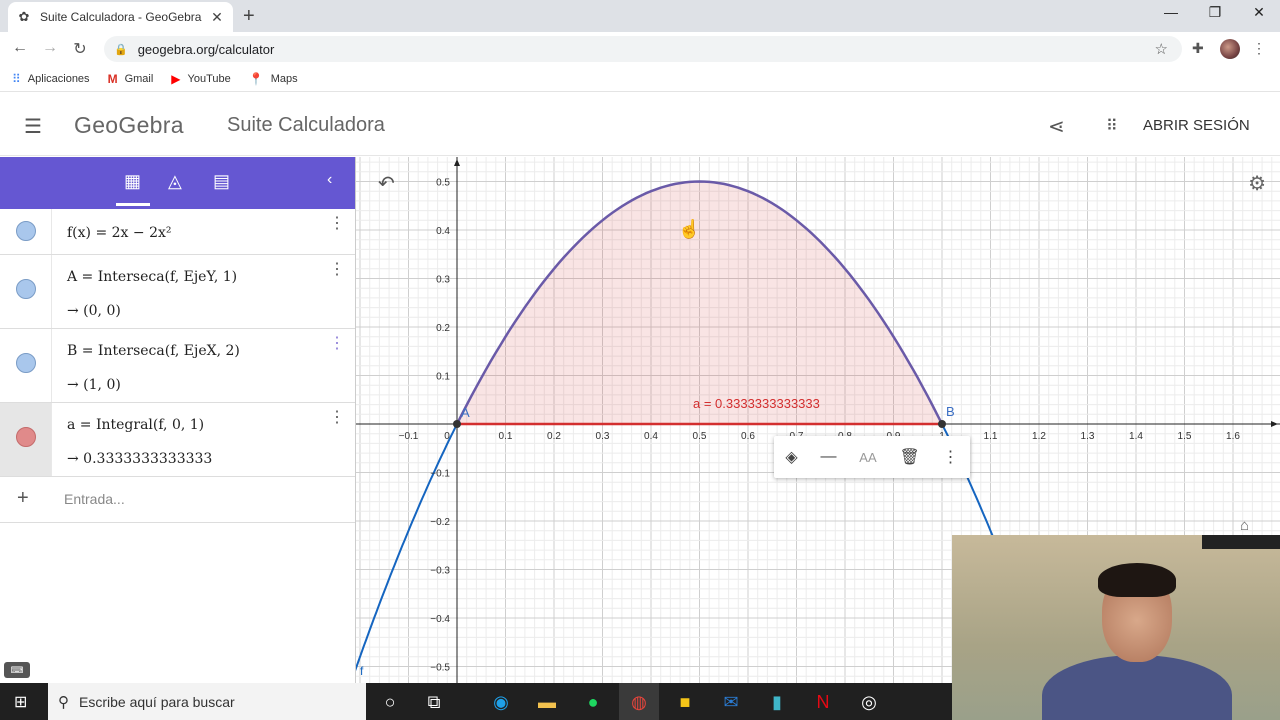 The height and width of the screenshot is (720, 1280). What do you see at coordinates (175, 181) in the screenshot?
I see `tools-icon: ◬` at bounding box center [175, 181].